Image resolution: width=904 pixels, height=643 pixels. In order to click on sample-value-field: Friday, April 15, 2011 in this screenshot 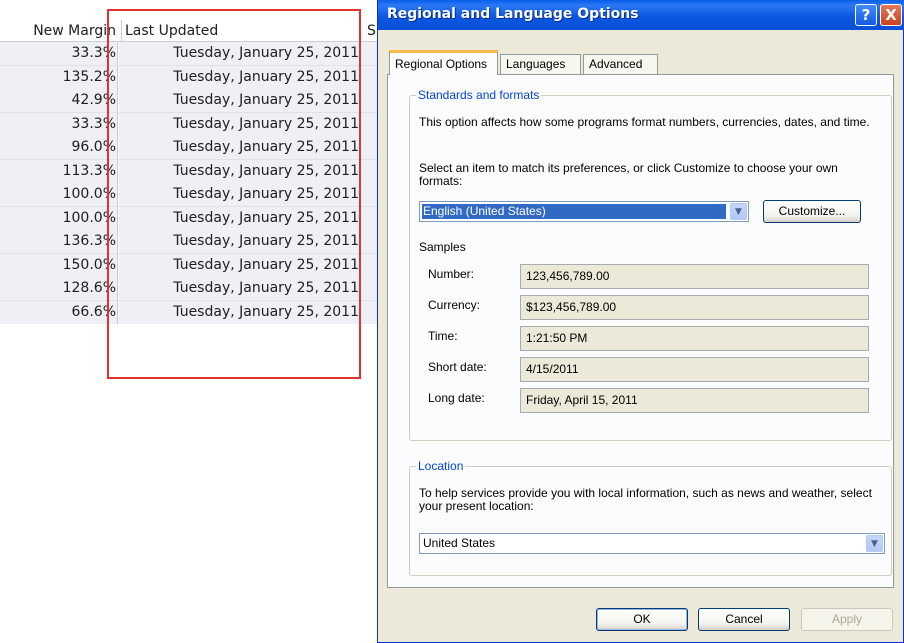, I will do `click(694, 400)`.